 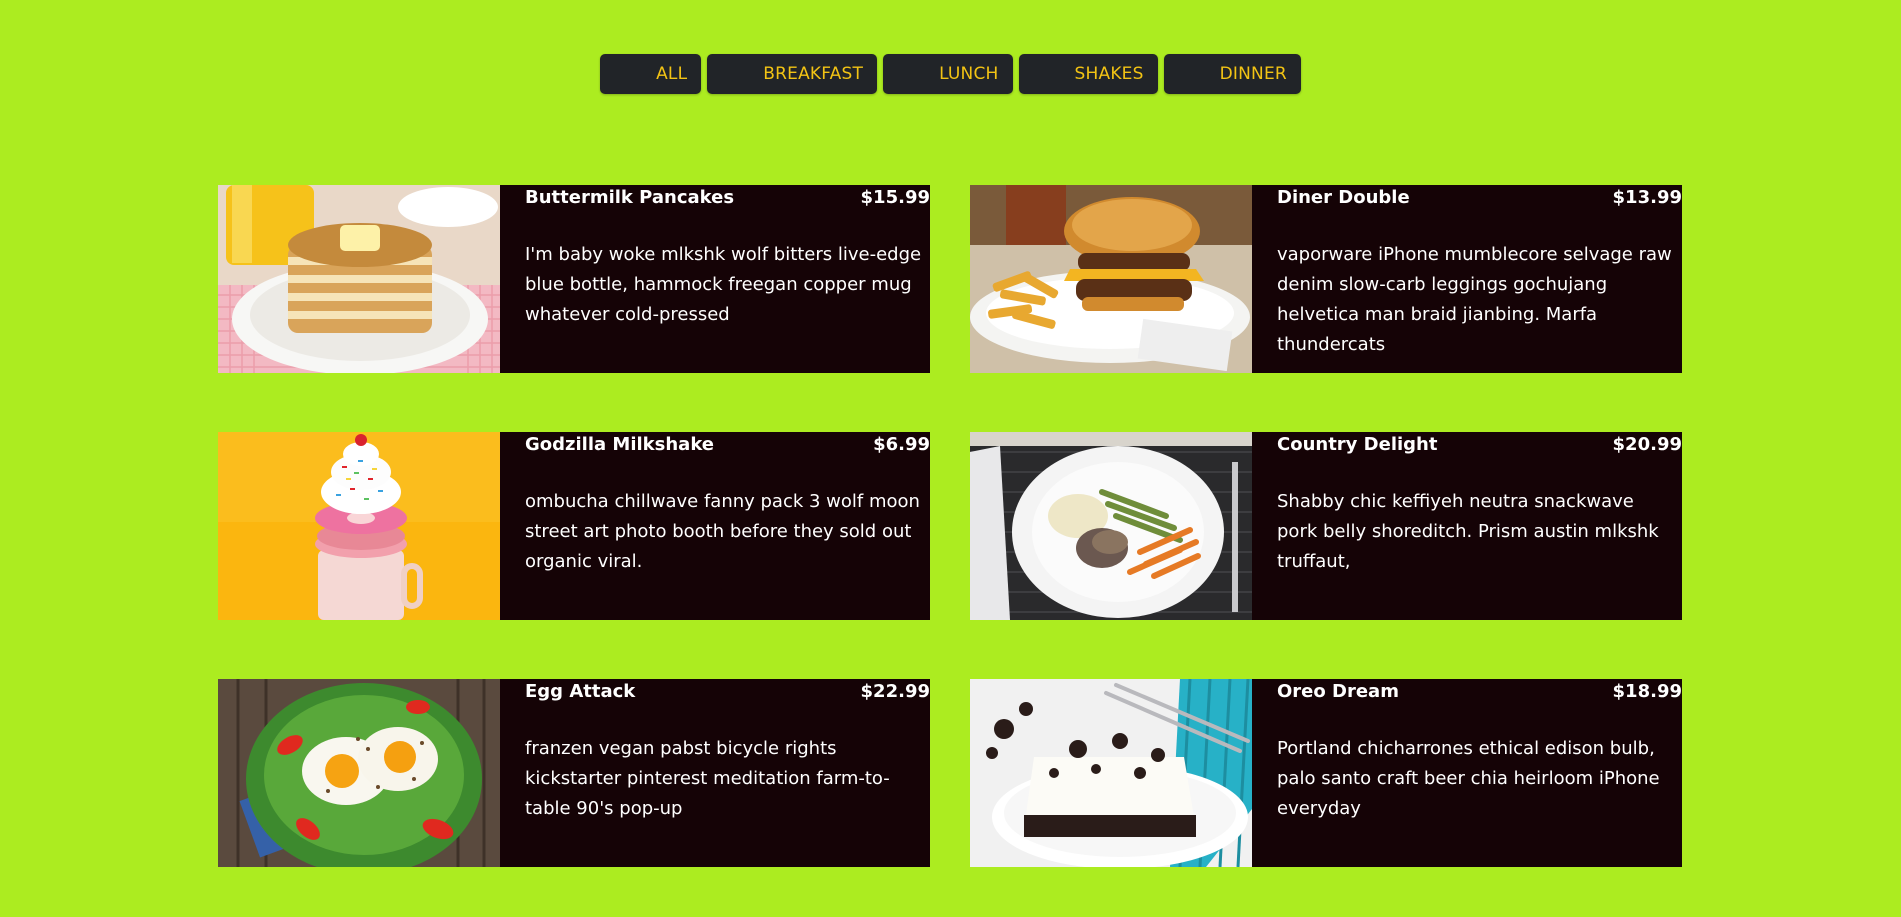 I want to click on burger-photo, so click(x=1111, y=279).